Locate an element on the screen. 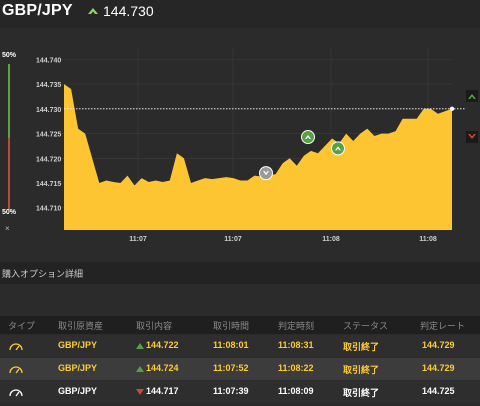 The height and width of the screenshot is (406, 480). y-tick-label: 144.725 is located at coordinates (48, 135).